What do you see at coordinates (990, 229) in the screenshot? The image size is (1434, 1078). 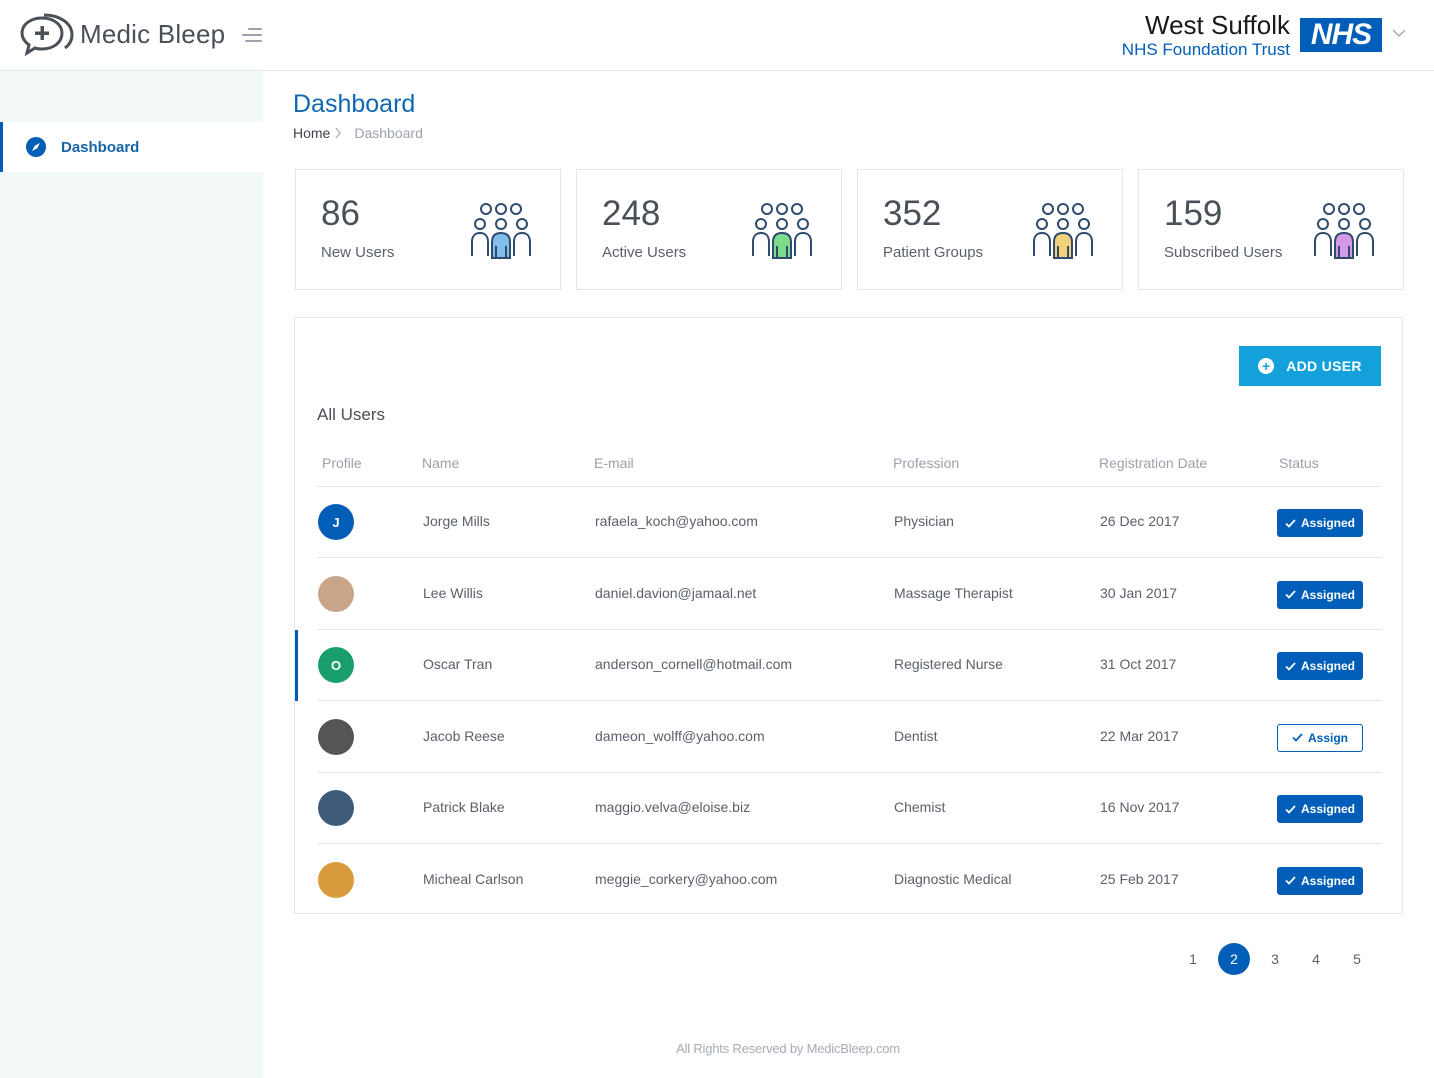 I see `stat-card: 352 Patient Groups` at bounding box center [990, 229].